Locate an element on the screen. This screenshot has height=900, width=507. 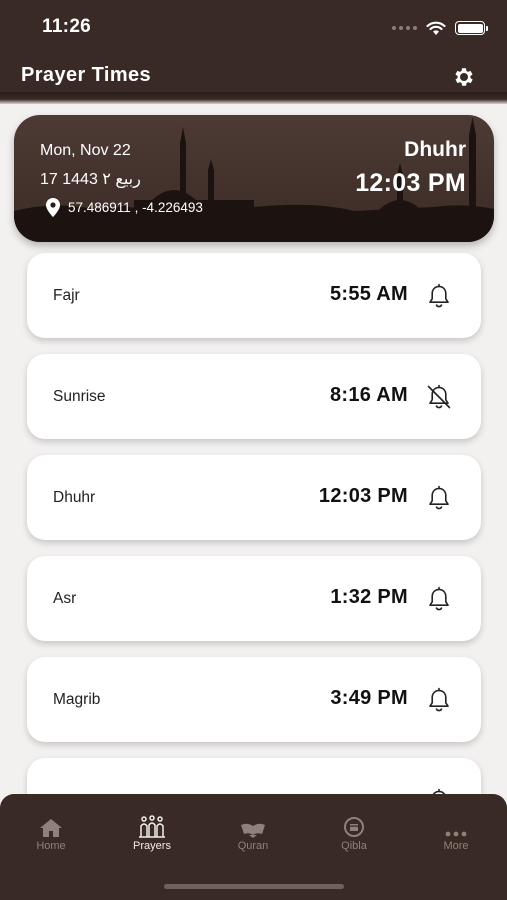
nav-home-label: Home is located at coordinates (51, 846).